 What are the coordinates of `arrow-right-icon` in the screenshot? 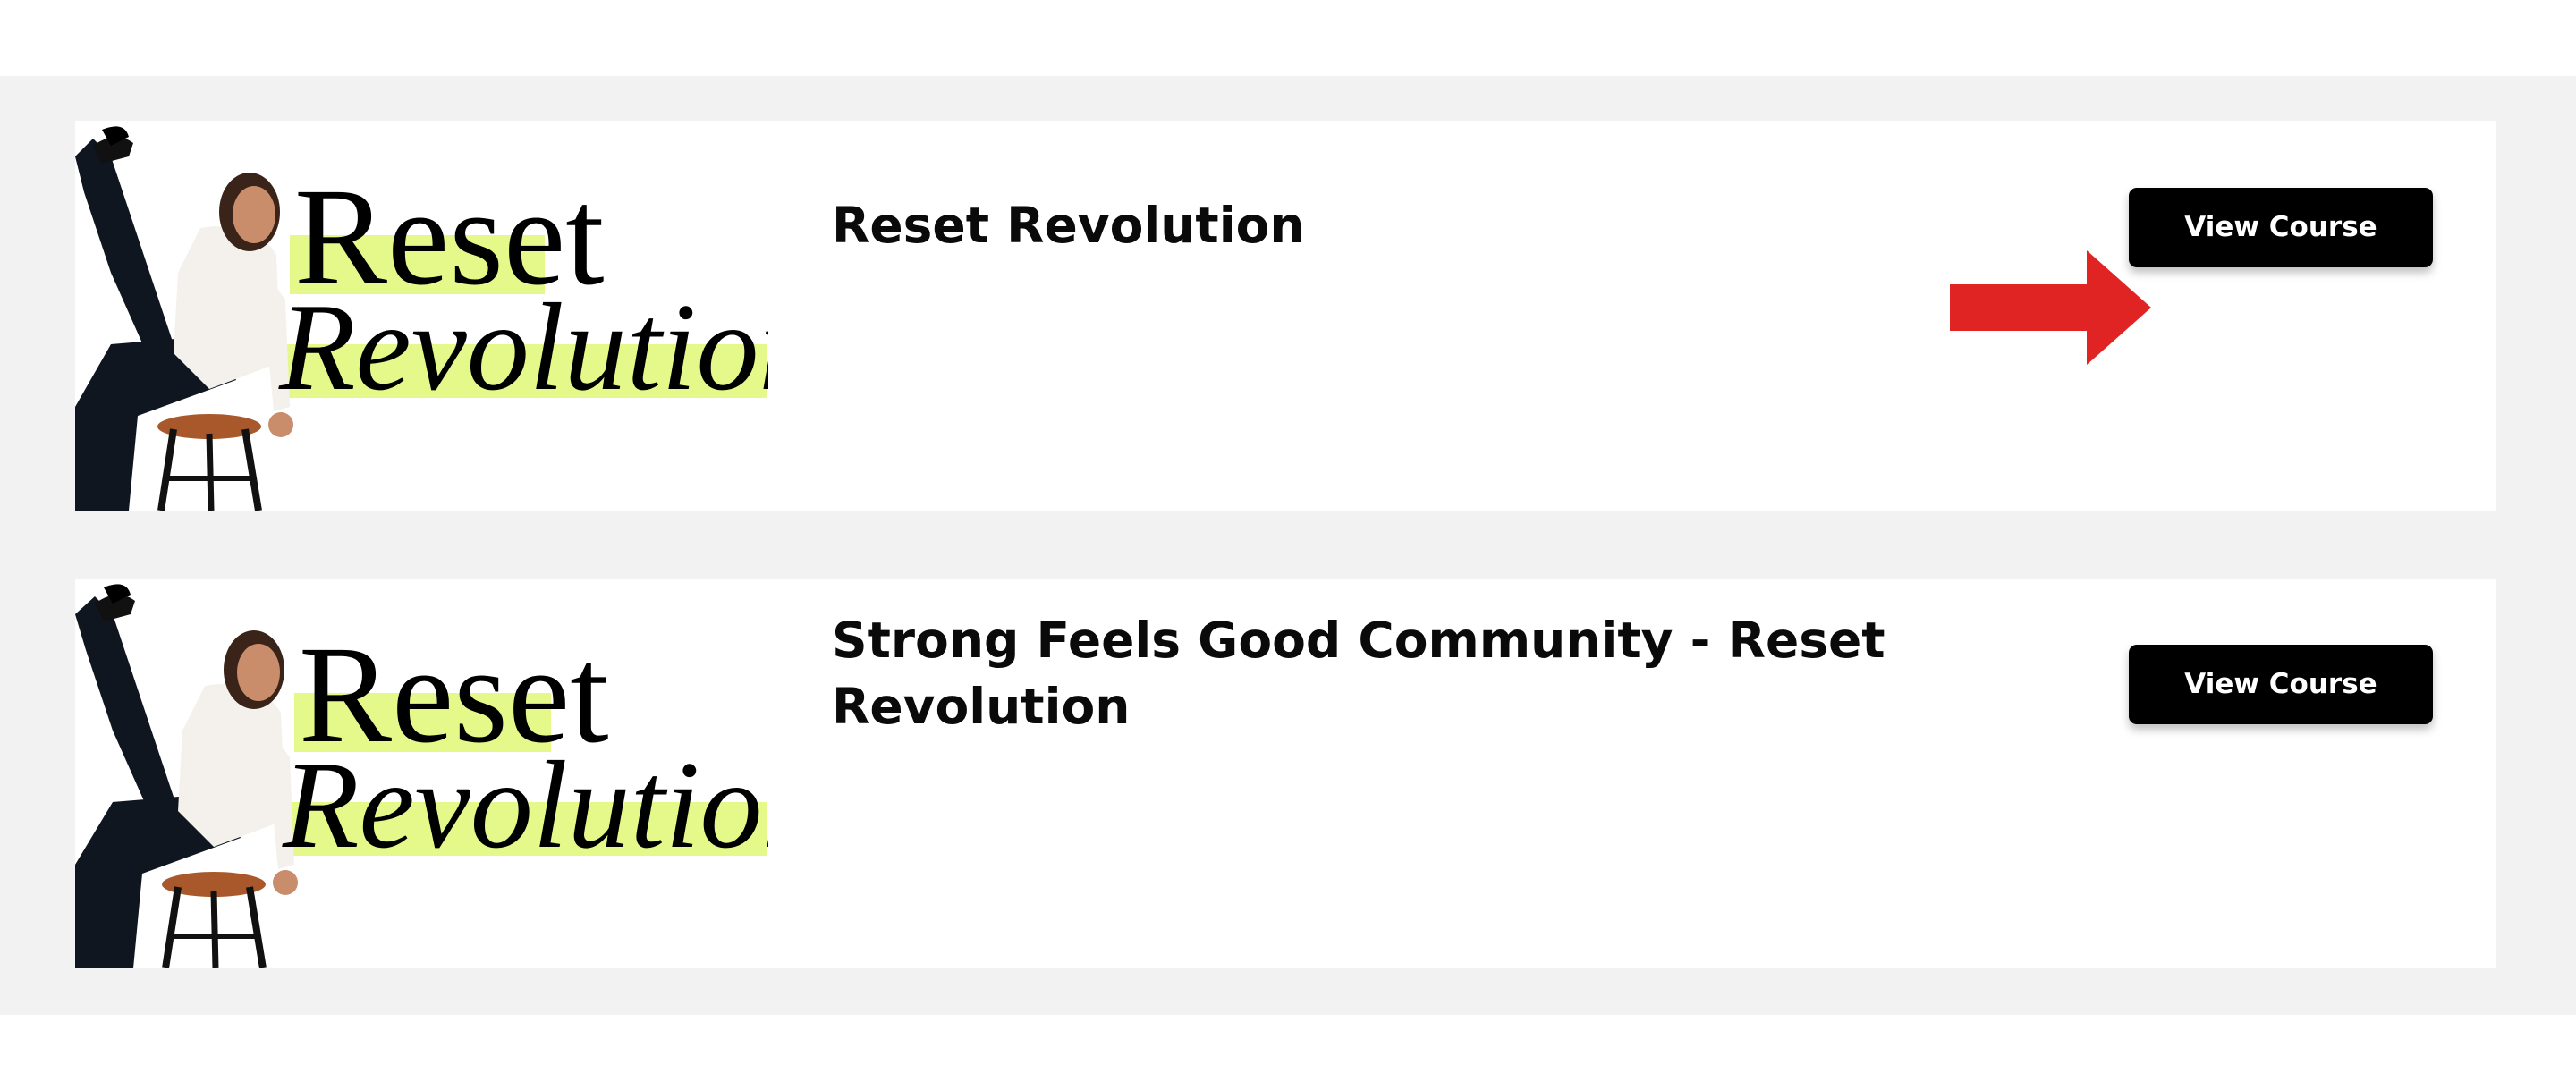 It's located at (2050, 307).